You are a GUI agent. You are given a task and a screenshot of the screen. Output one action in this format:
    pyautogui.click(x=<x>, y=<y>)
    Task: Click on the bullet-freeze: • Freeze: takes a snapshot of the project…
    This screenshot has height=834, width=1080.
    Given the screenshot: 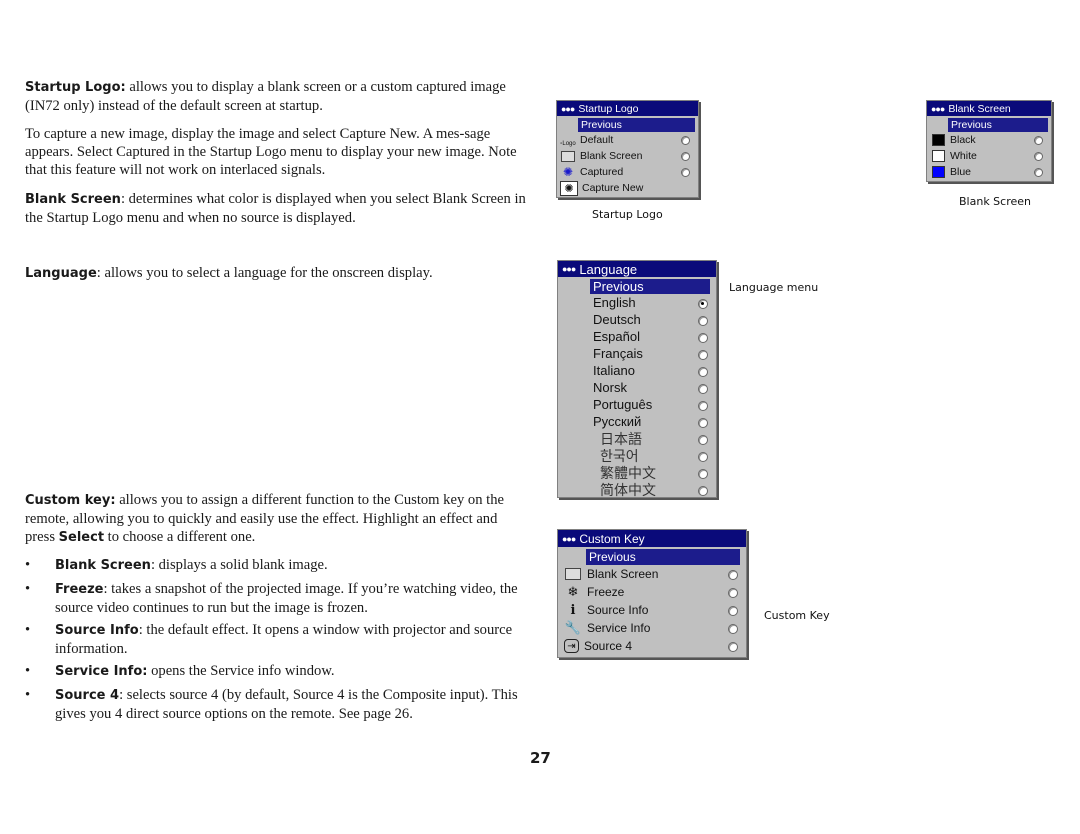 What is the action you would take?
    pyautogui.click(x=271, y=598)
    